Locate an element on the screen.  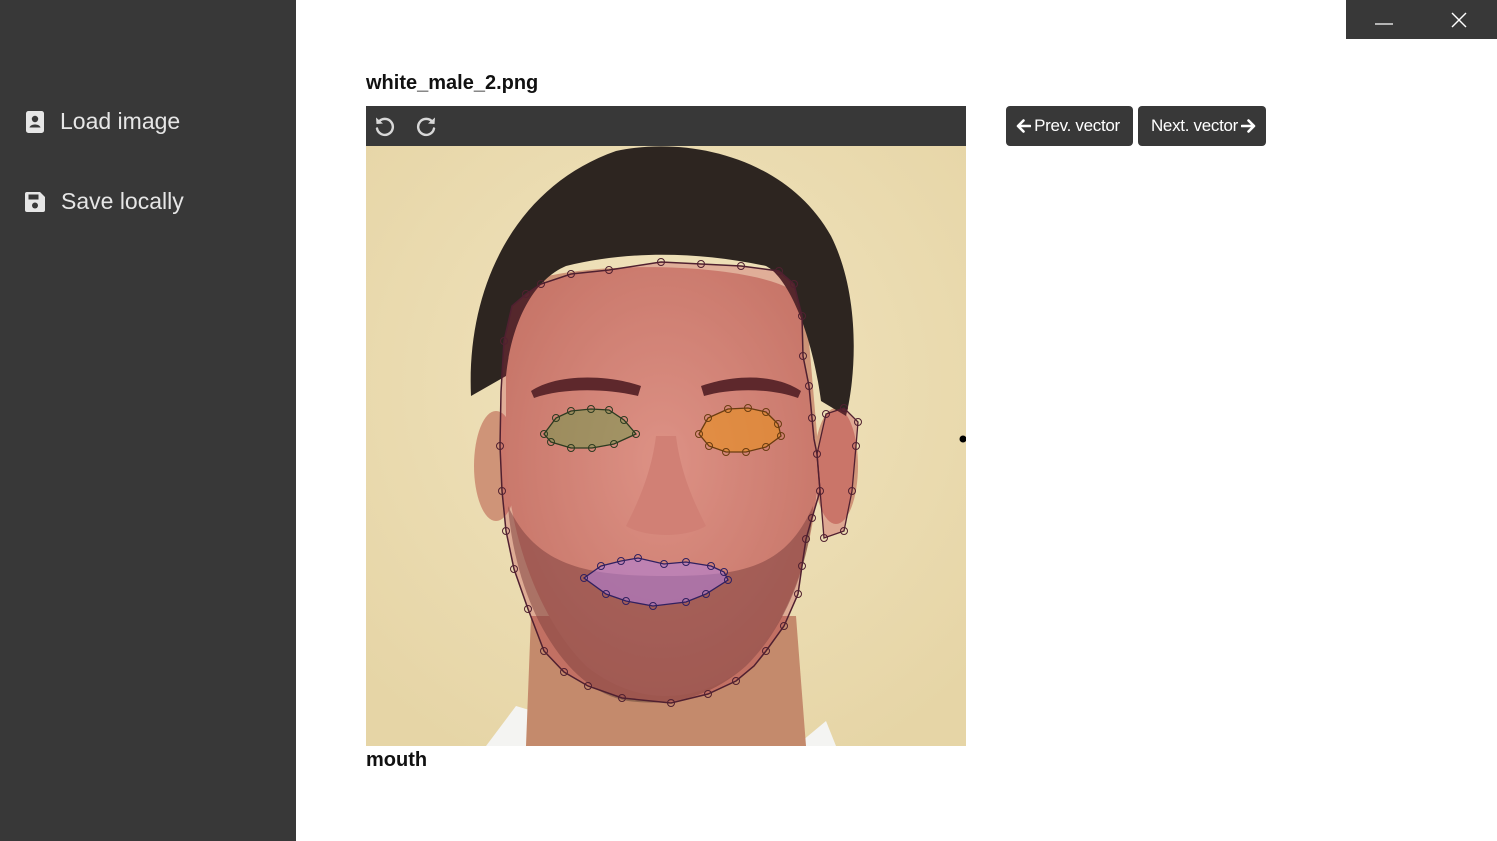
minimize-button is located at coordinates (1383, 19).